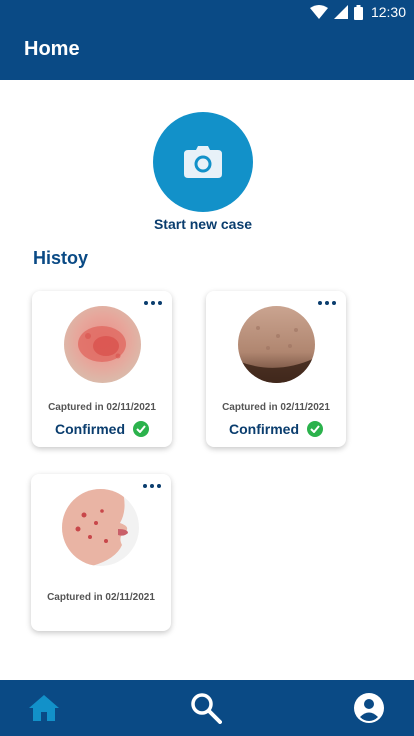  I want to click on history-title: Histoy, so click(61, 258).